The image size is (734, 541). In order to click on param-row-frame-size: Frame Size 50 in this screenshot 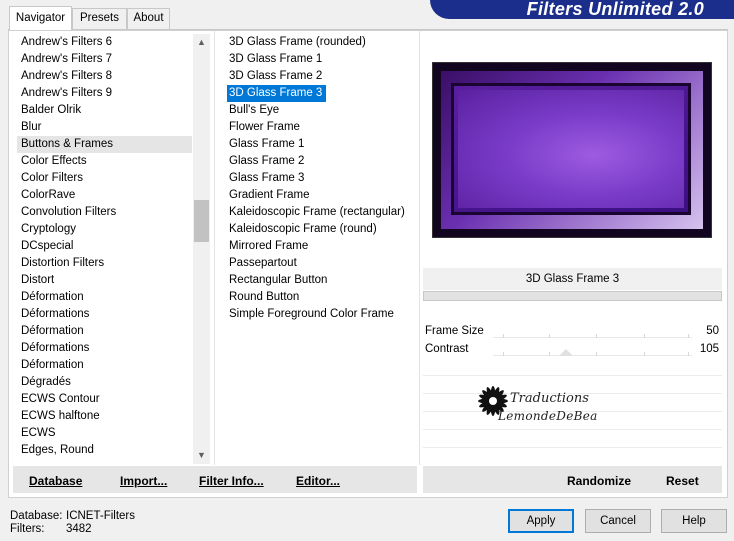, I will do `click(572, 331)`.